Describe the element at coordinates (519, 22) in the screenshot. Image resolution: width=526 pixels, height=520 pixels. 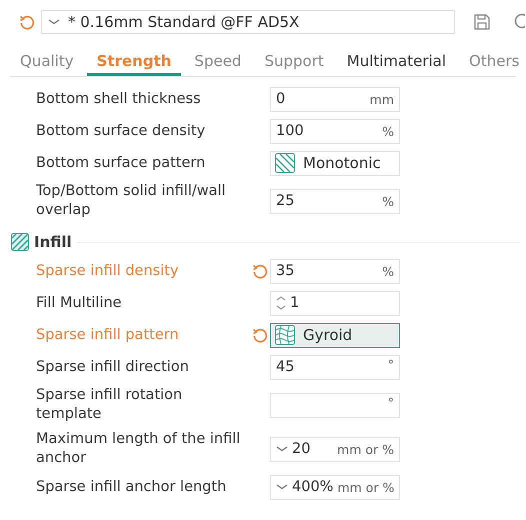
I see `search-icon` at that location.